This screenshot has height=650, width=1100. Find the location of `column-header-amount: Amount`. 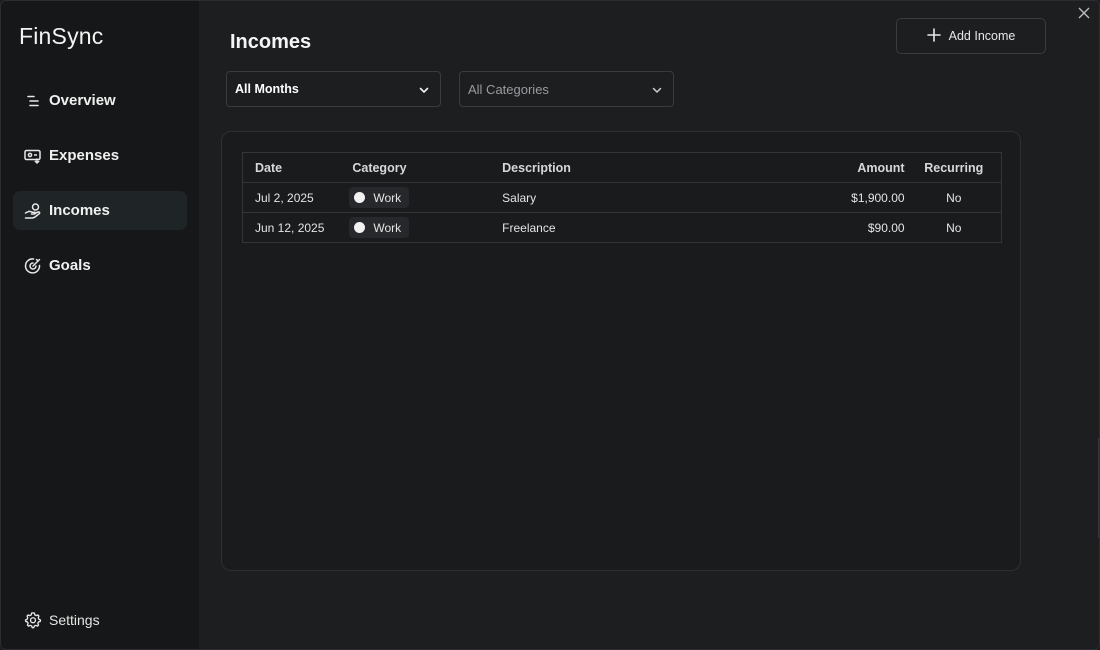

column-header-amount: Amount is located at coordinates (839, 167).